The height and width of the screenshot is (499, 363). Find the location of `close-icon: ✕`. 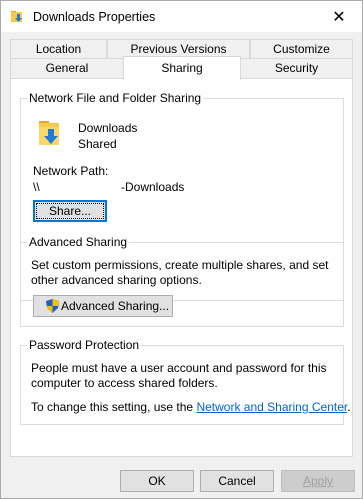

close-icon: ✕ is located at coordinates (339, 17).